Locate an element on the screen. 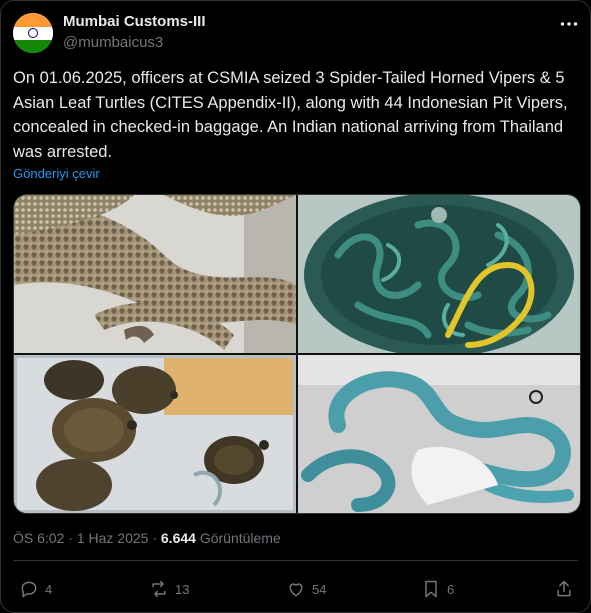  heart-icon is located at coordinates (296, 590).